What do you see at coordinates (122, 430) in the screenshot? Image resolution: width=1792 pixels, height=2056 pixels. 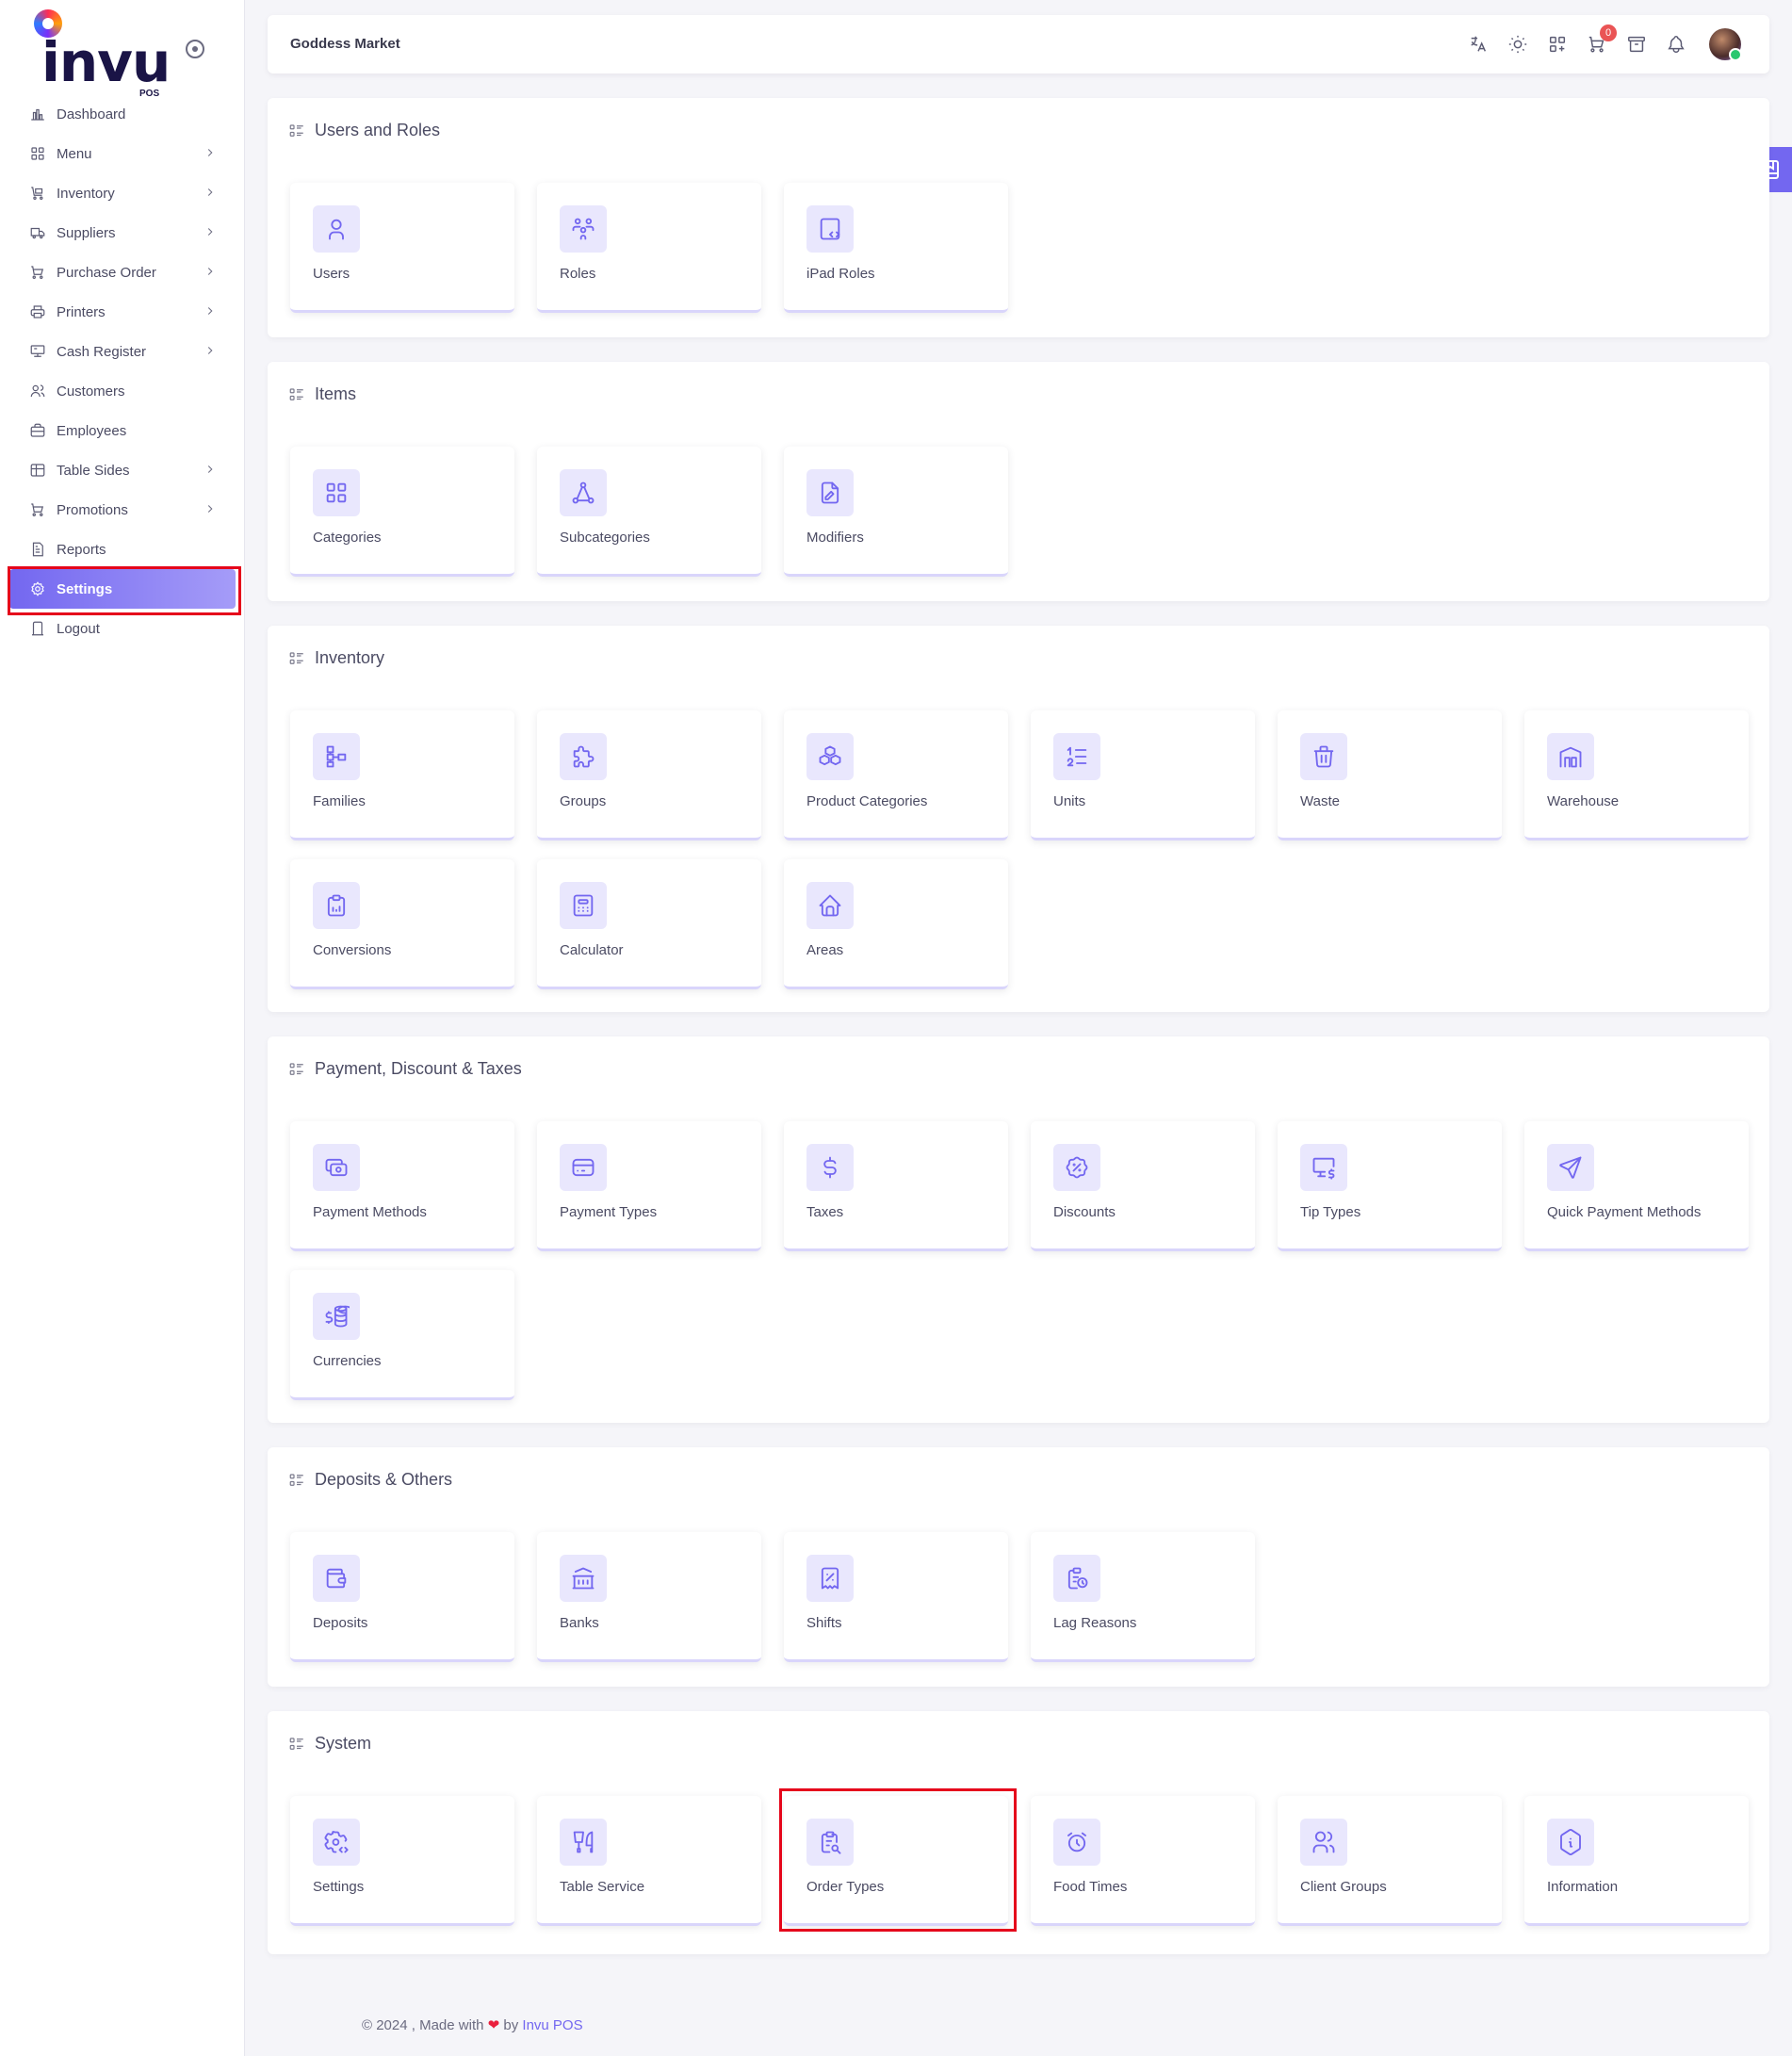 I see `sidebar-item-employees: Employees` at bounding box center [122, 430].